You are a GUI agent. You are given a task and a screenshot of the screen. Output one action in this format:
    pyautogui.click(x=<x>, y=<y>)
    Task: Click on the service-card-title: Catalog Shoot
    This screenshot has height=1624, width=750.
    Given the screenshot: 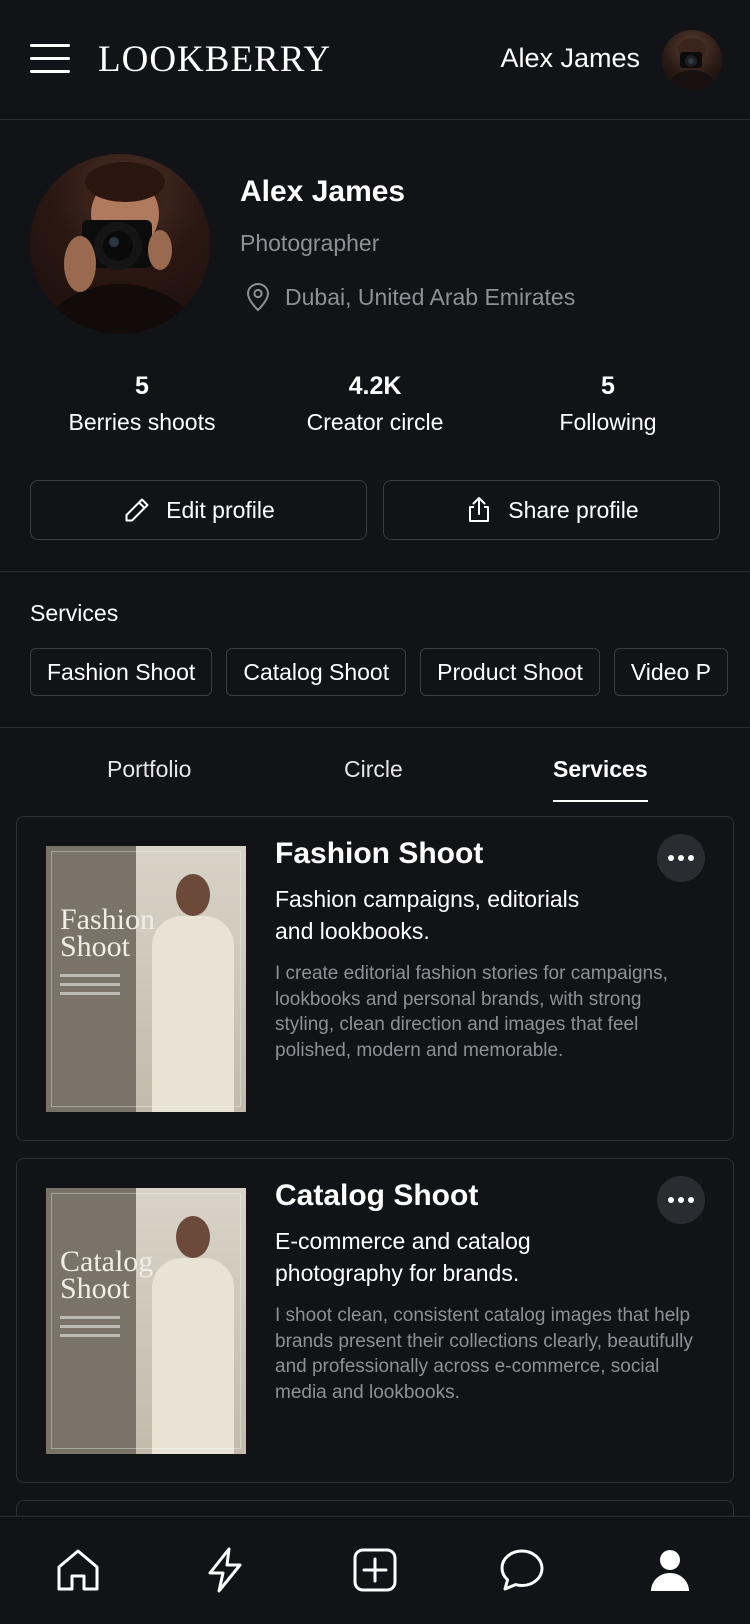 What is the action you would take?
    pyautogui.click(x=377, y=1195)
    